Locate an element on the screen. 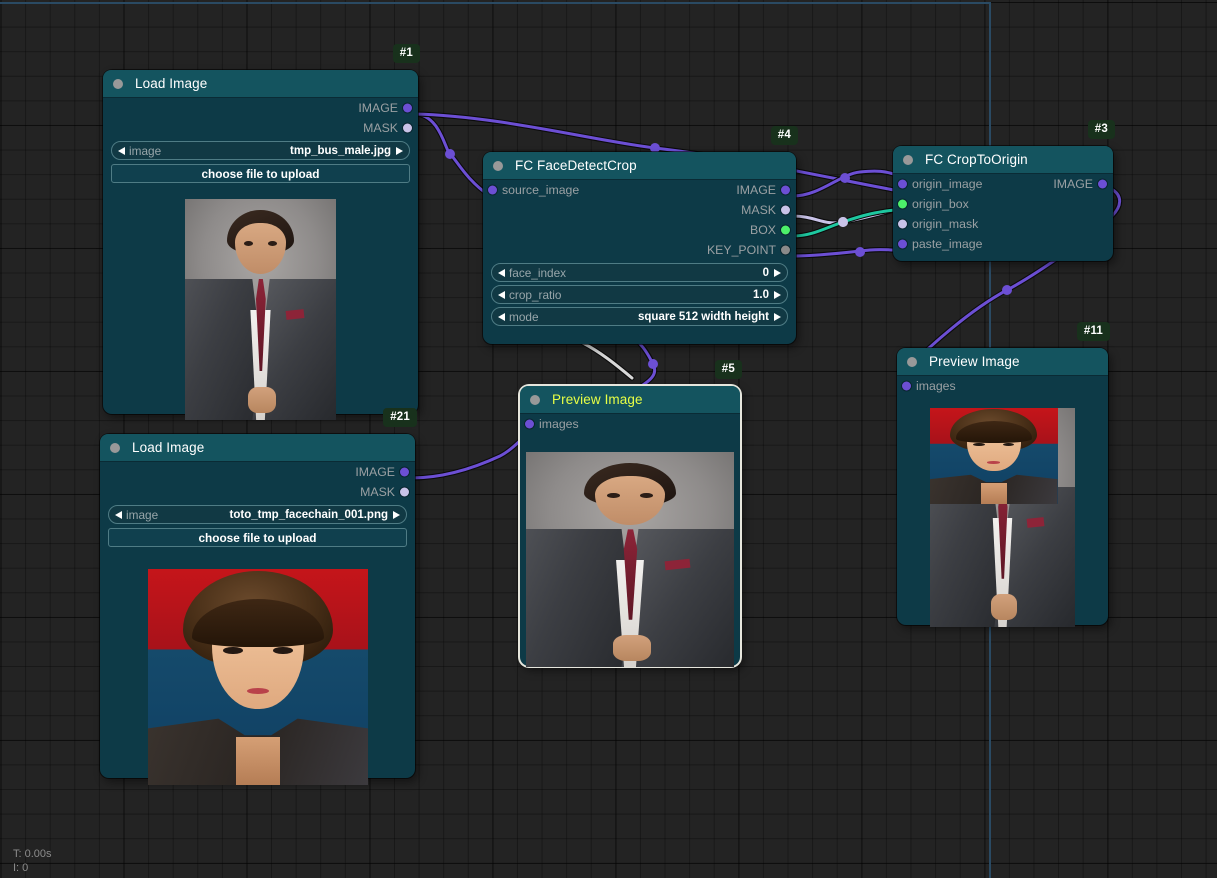 The width and height of the screenshot is (1217, 878). input-slot-label: origin_image is located at coordinates (947, 184).